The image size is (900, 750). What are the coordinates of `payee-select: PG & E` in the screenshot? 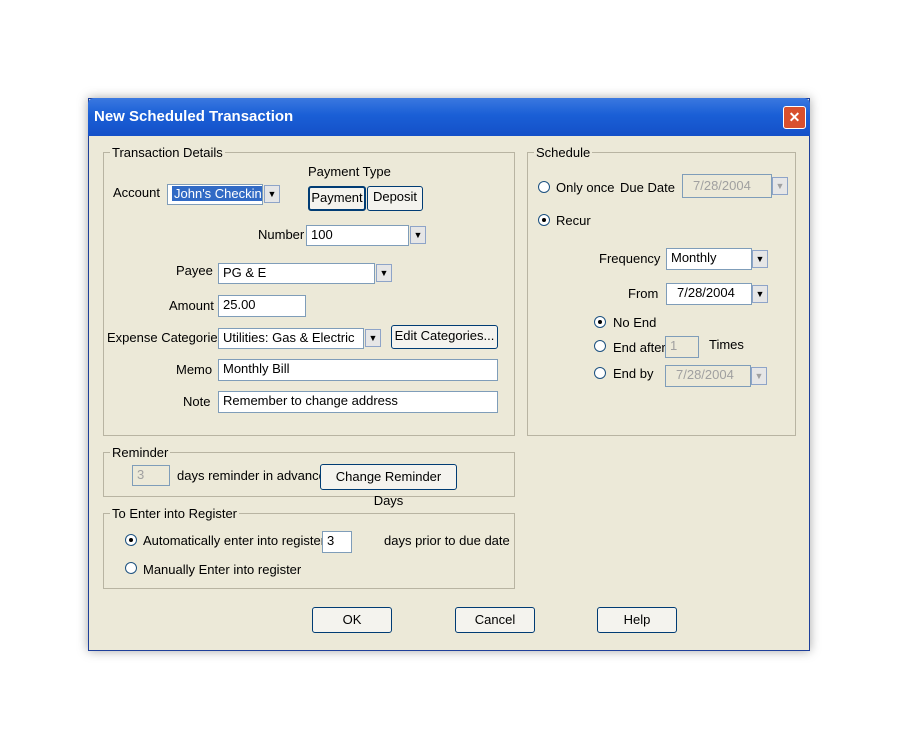 It's located at (296, 273).